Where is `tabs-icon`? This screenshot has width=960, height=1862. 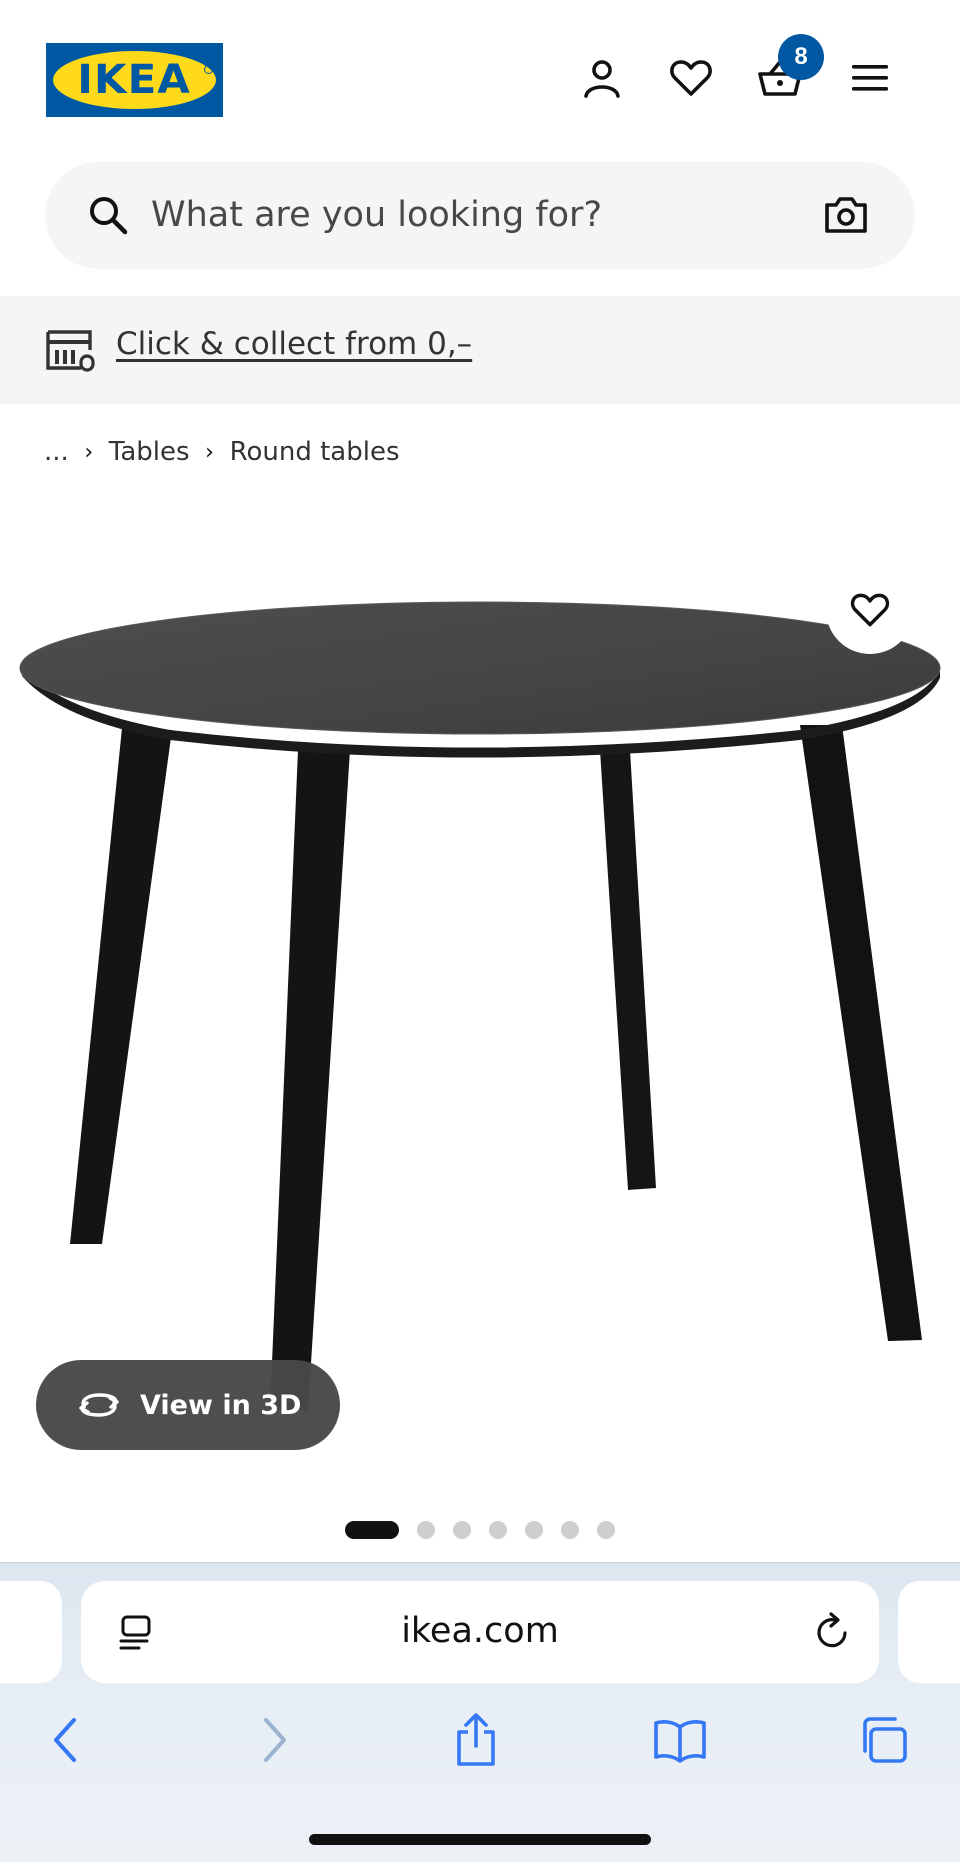 tabs-icon is located at coordinates (885, 1740).